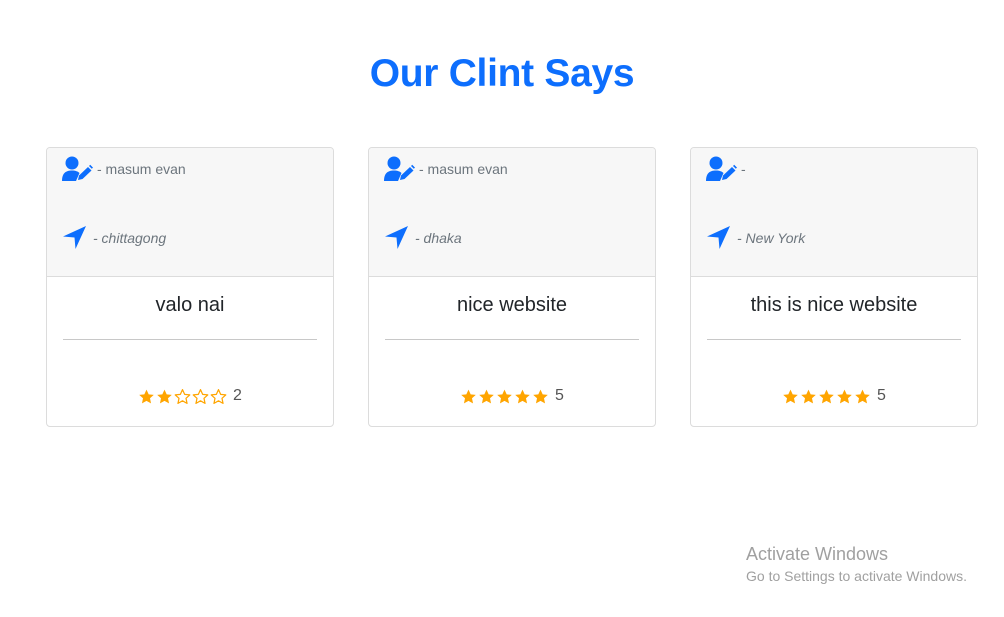  Describe the element at coordinates (771, 237) in the screenshot. I see `reviewer-location: - New York` at that location.